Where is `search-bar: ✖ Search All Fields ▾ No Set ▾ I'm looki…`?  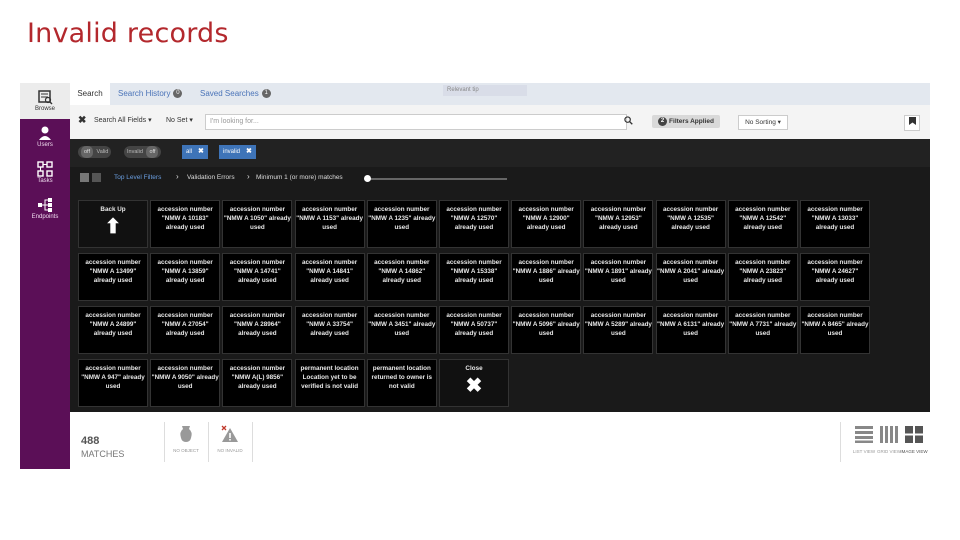 search-bar: ✖ Search All Fields ▾ No Set ▾ I'm looki… is located at coordinates (500, 122).